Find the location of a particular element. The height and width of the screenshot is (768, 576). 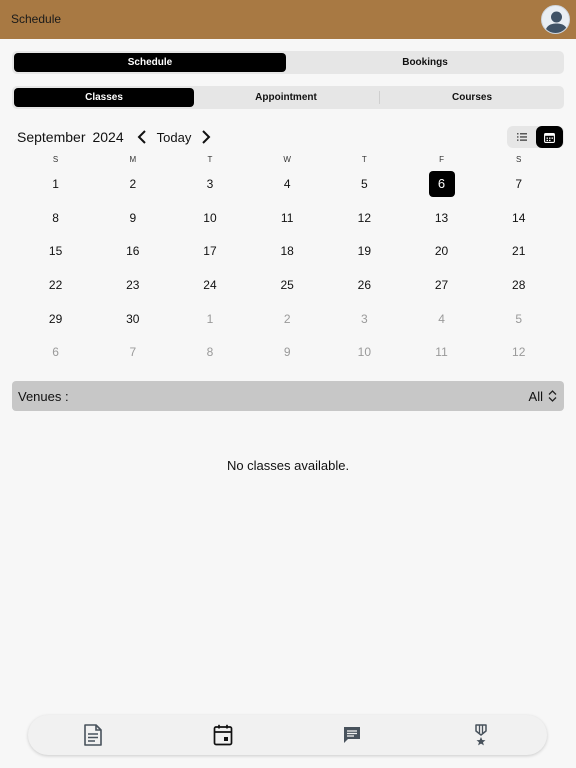

chevron-left-icon is located at coordinates (141, 137).